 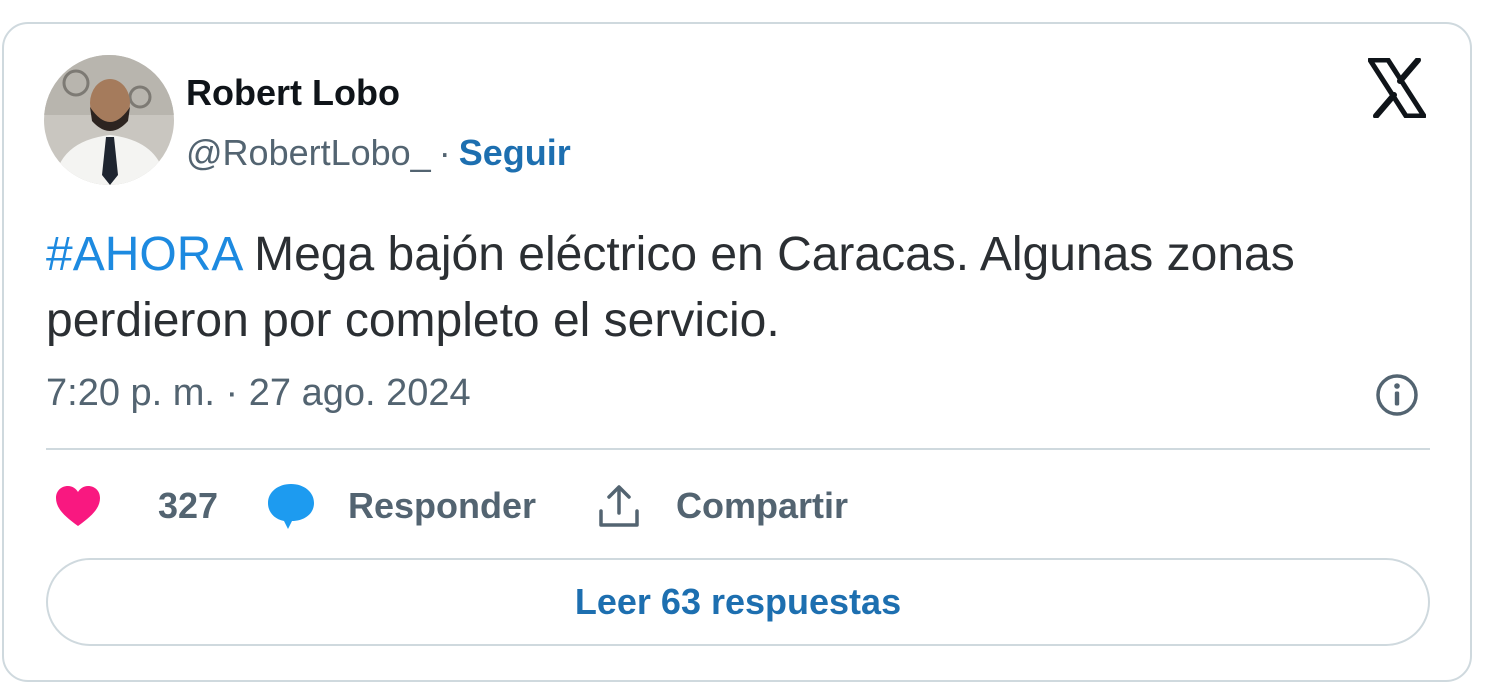 I want to click on heart-icon, so click(x=78, y=506).